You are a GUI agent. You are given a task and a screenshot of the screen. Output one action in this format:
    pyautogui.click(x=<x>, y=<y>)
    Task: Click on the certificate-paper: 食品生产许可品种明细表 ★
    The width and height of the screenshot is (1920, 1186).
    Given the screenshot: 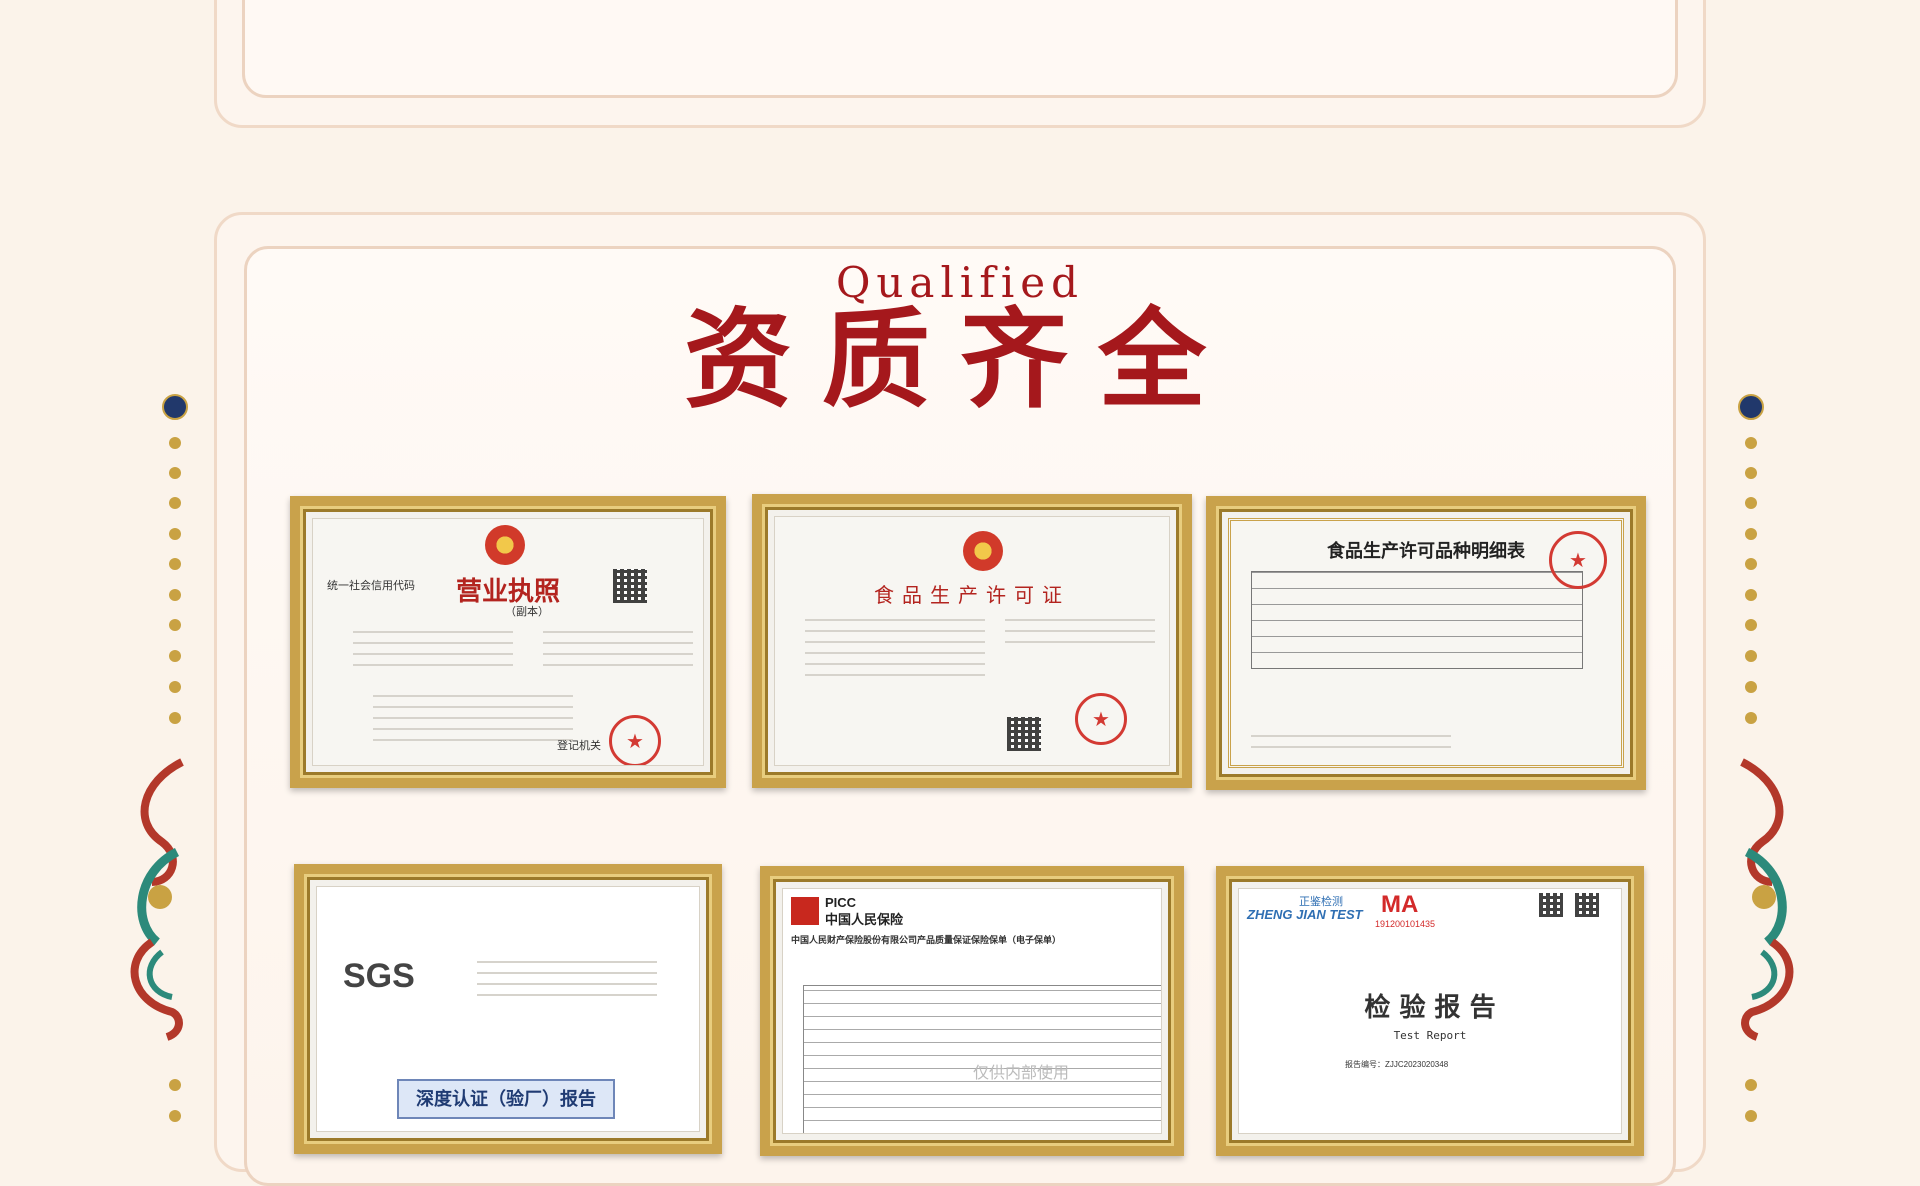 What is the action you would take?
    pyautogui.click(x=1426, y=643)
    